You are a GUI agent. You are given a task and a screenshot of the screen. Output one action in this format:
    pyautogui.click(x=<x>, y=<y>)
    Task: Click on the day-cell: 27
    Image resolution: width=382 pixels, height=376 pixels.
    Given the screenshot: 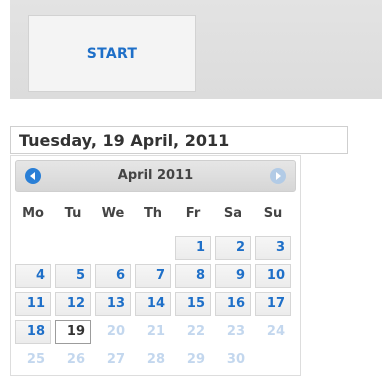 What is the action you would take?
    pyautogui.click(x=113, y=360)
    